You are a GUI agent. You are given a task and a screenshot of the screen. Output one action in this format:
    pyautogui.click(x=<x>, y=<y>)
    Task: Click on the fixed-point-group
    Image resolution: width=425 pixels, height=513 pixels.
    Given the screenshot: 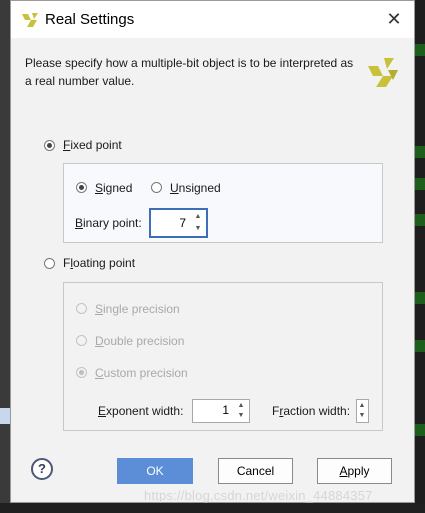 What is the action you would take?
    pyautogui.click(x=223, y=203)
    